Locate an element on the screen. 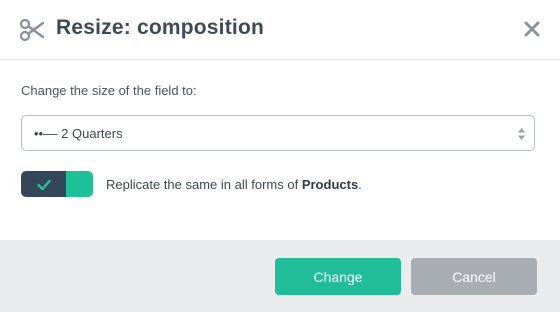  close-icon is located at coordinates (532, 29).